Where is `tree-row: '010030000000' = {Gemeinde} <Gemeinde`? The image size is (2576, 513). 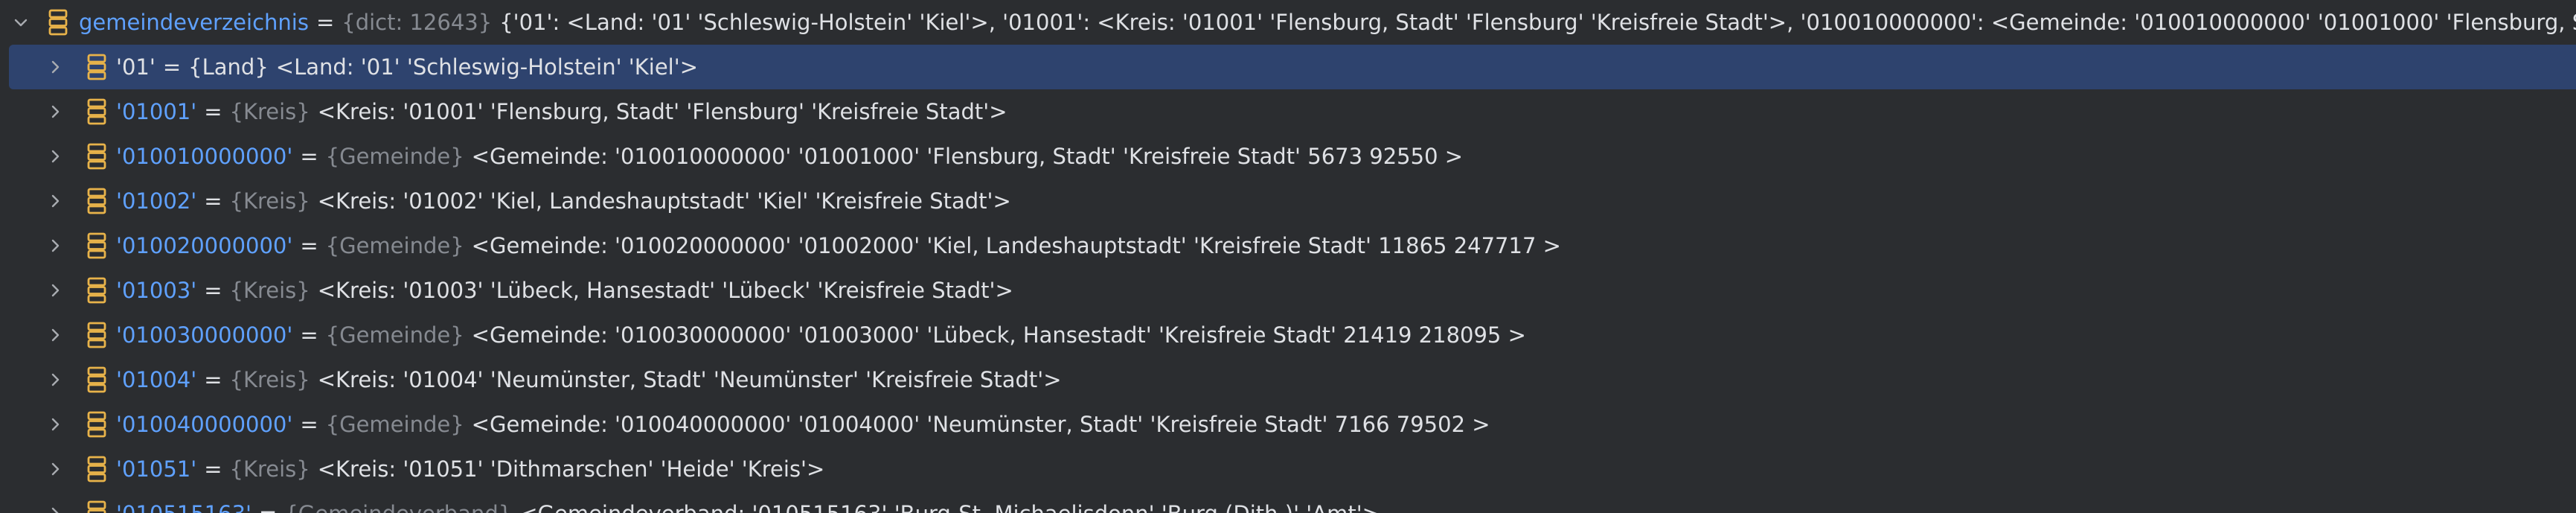 tree-row: '010030000000' = {Gemeinde} <Gemeinde is located at coordinates (1288, 335).